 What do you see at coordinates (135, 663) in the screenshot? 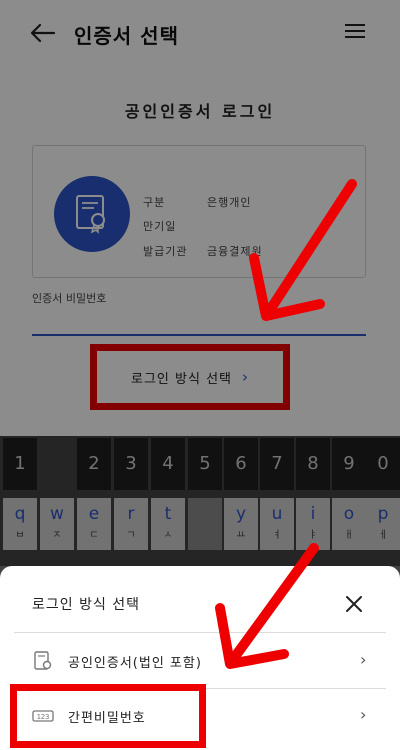
I see `option-certificate-label: 공인인증서(법인 포함)` at bounding box center [135, 663].